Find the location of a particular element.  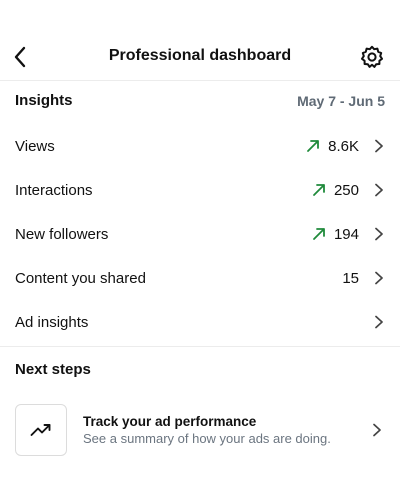

header-divider is located at coordinates (200, 80).